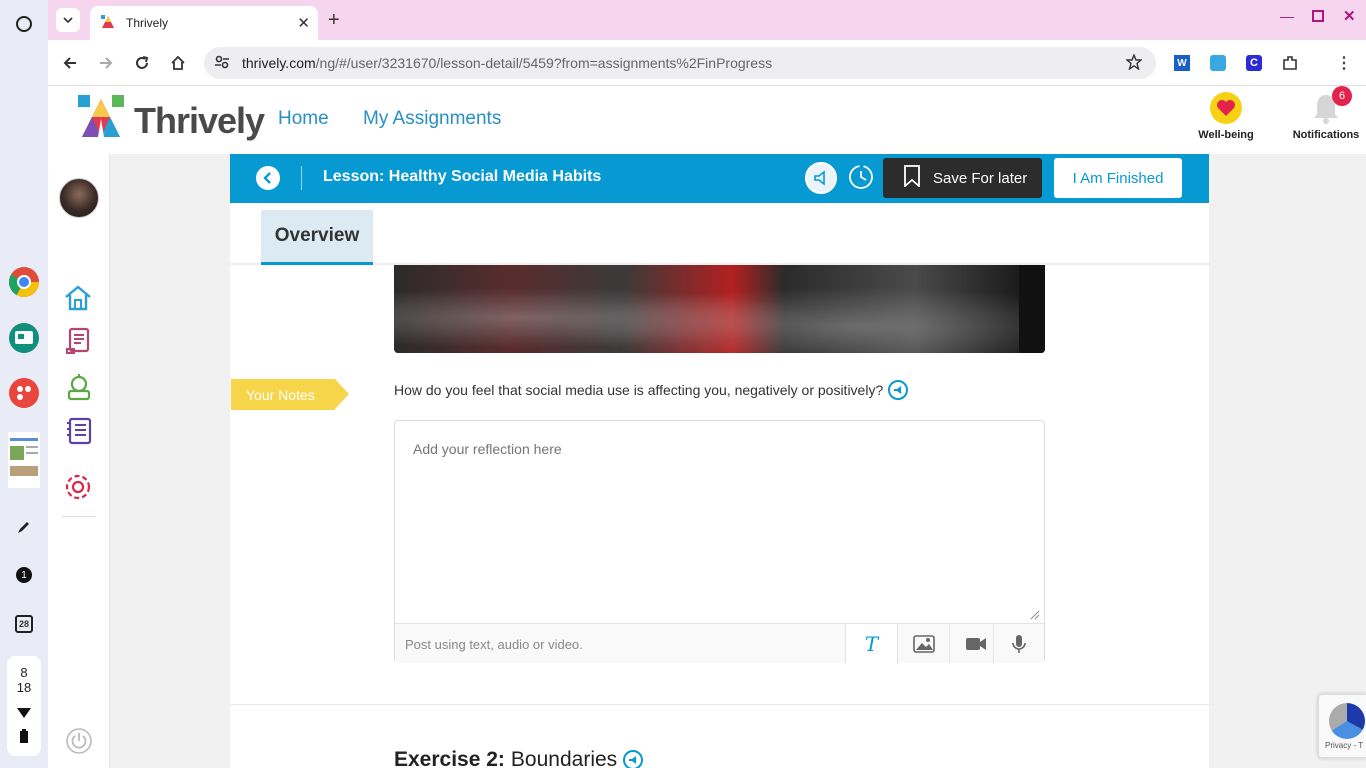 This screenshot has height=768, width=1366. What do you see at coordinates (70, 63) in the screenshot?
I see `back-icon` at bounding box center [70, 63].